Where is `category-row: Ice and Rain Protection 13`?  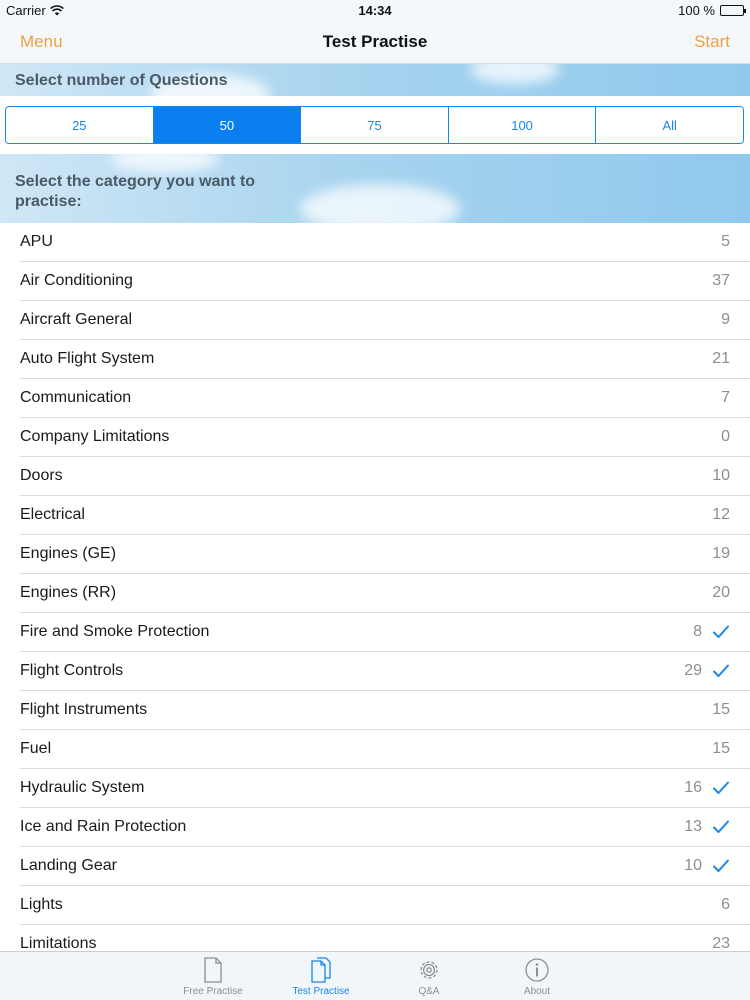
category-row: Ice and Rain Protection 13 is located at coordinates (385, 827).